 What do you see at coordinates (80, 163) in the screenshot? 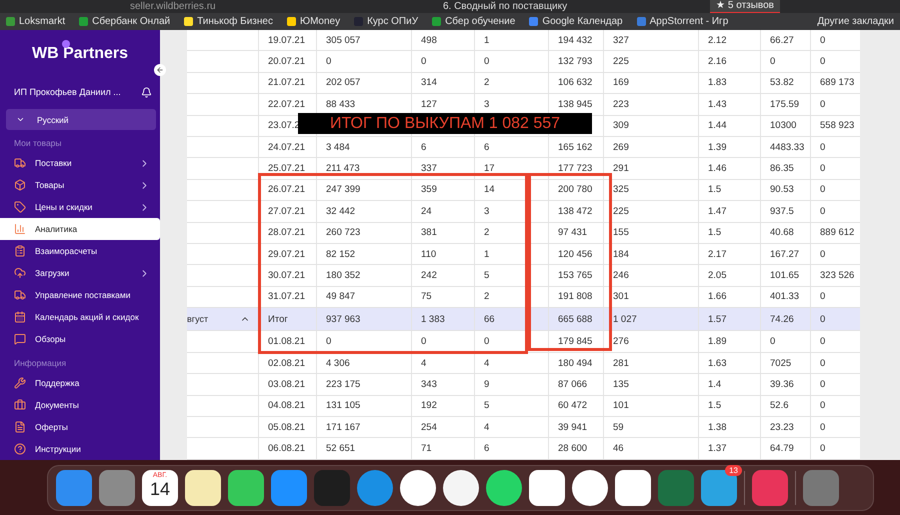
I see `sidebar-item: Поставки` at bounding box center [80, 163].